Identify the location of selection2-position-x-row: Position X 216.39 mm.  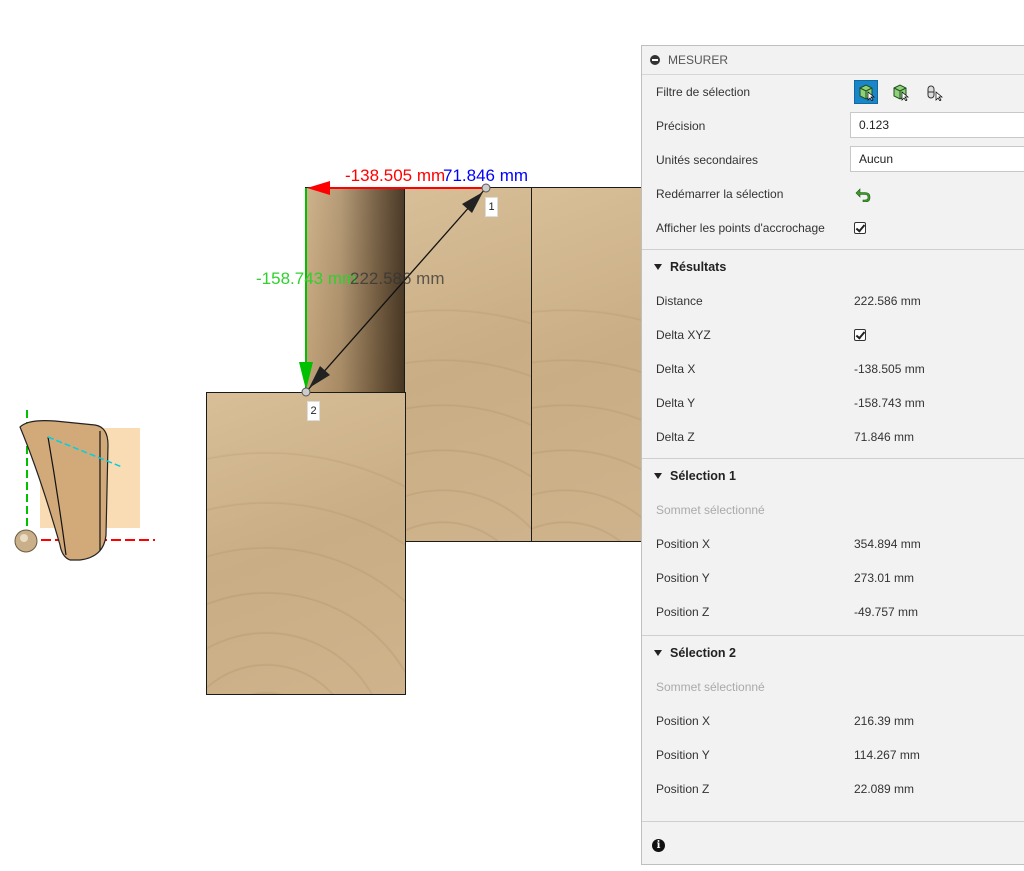
(833, 721).